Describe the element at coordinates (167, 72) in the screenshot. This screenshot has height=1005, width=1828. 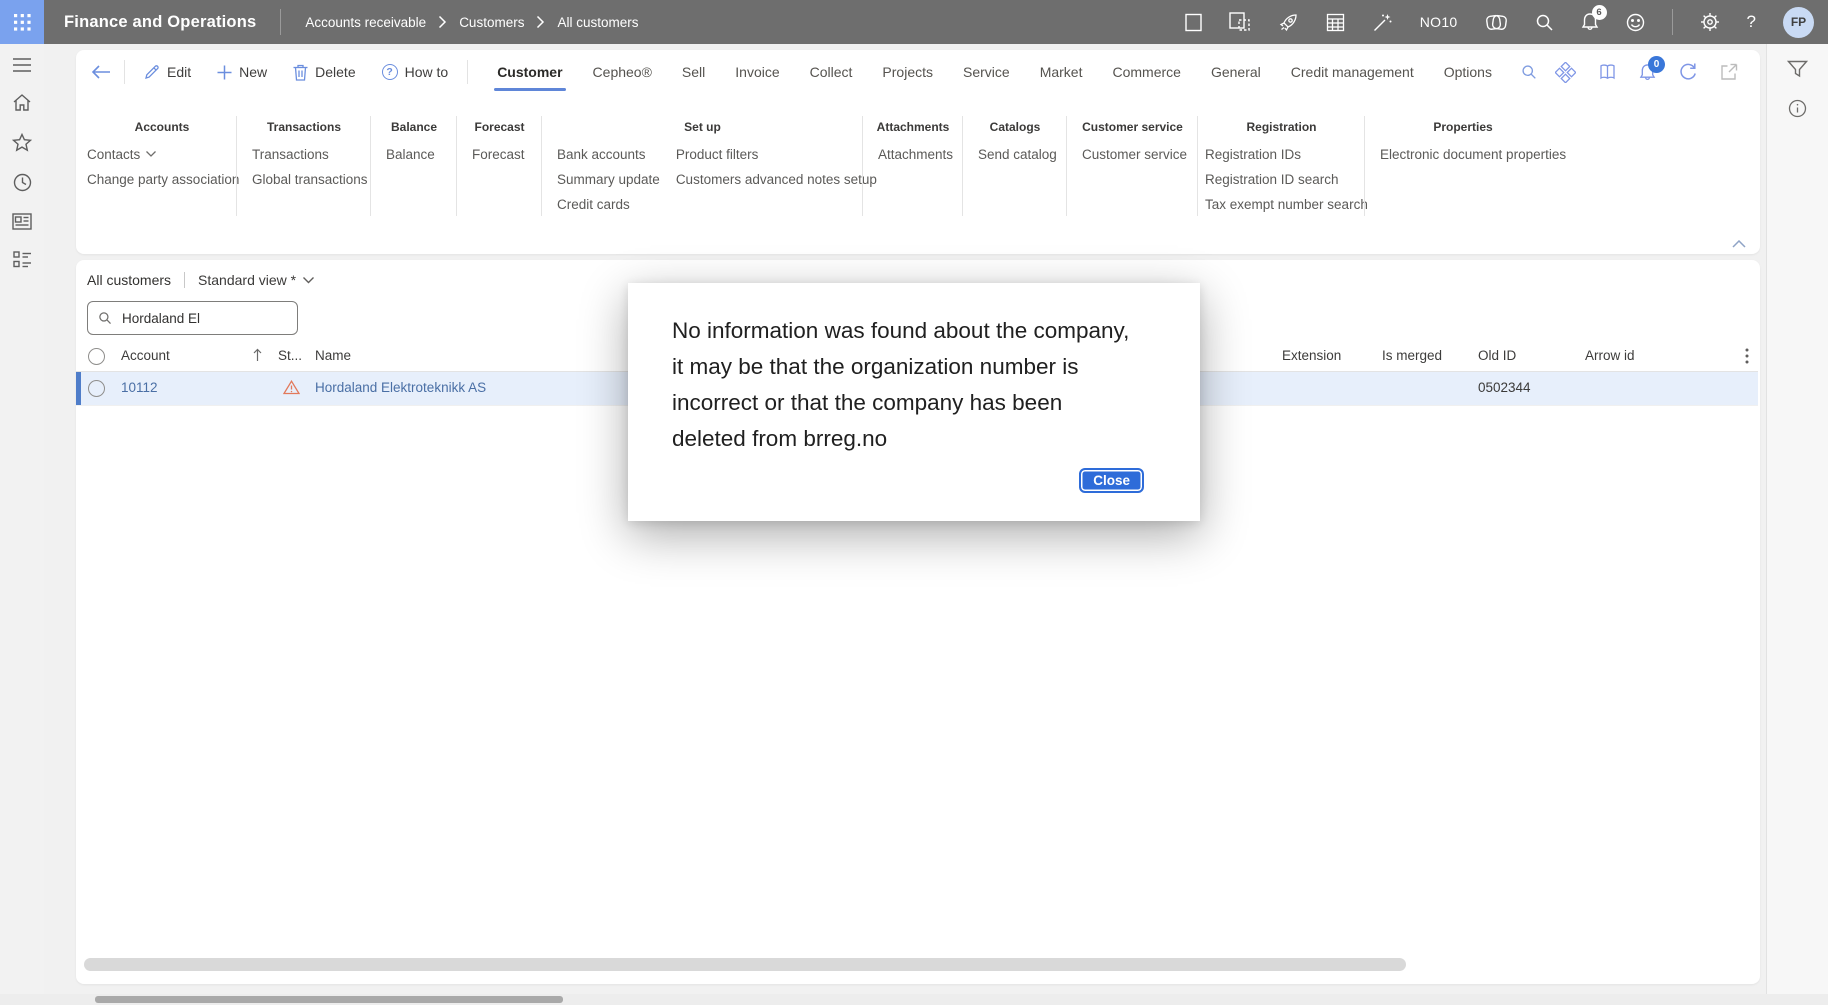
I see `edit-button: Edit` at that location.